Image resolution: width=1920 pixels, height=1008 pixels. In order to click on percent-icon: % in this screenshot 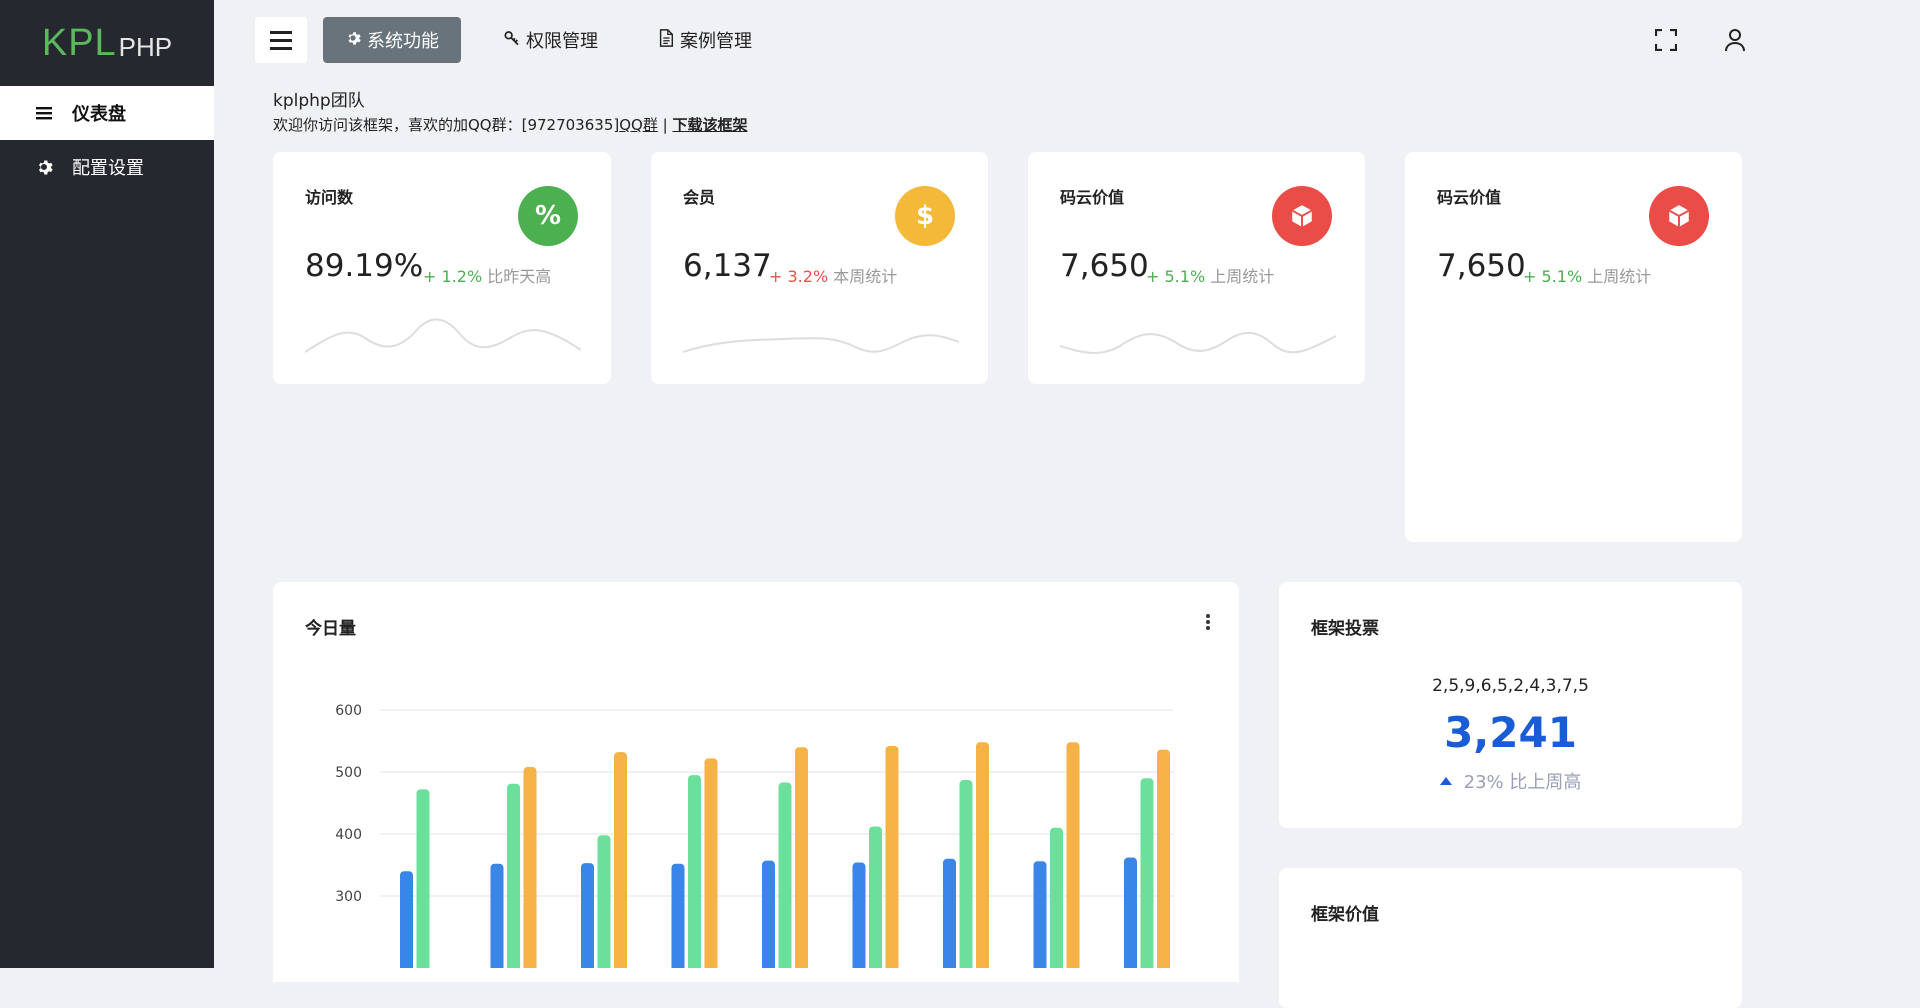, I will do `click(548, 216)`.